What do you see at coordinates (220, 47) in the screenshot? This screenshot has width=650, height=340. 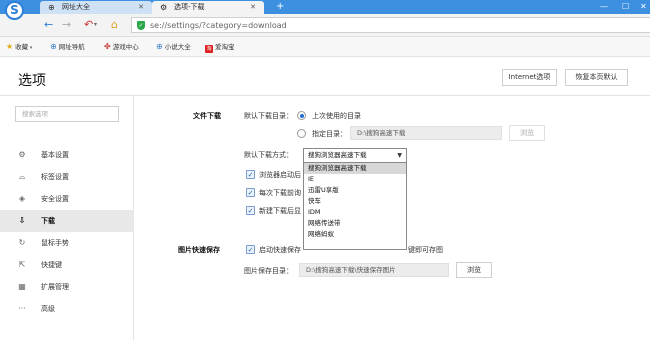 I see `bookmark-taobao: 淘爱淘宝` at bounding box center [220, 47].